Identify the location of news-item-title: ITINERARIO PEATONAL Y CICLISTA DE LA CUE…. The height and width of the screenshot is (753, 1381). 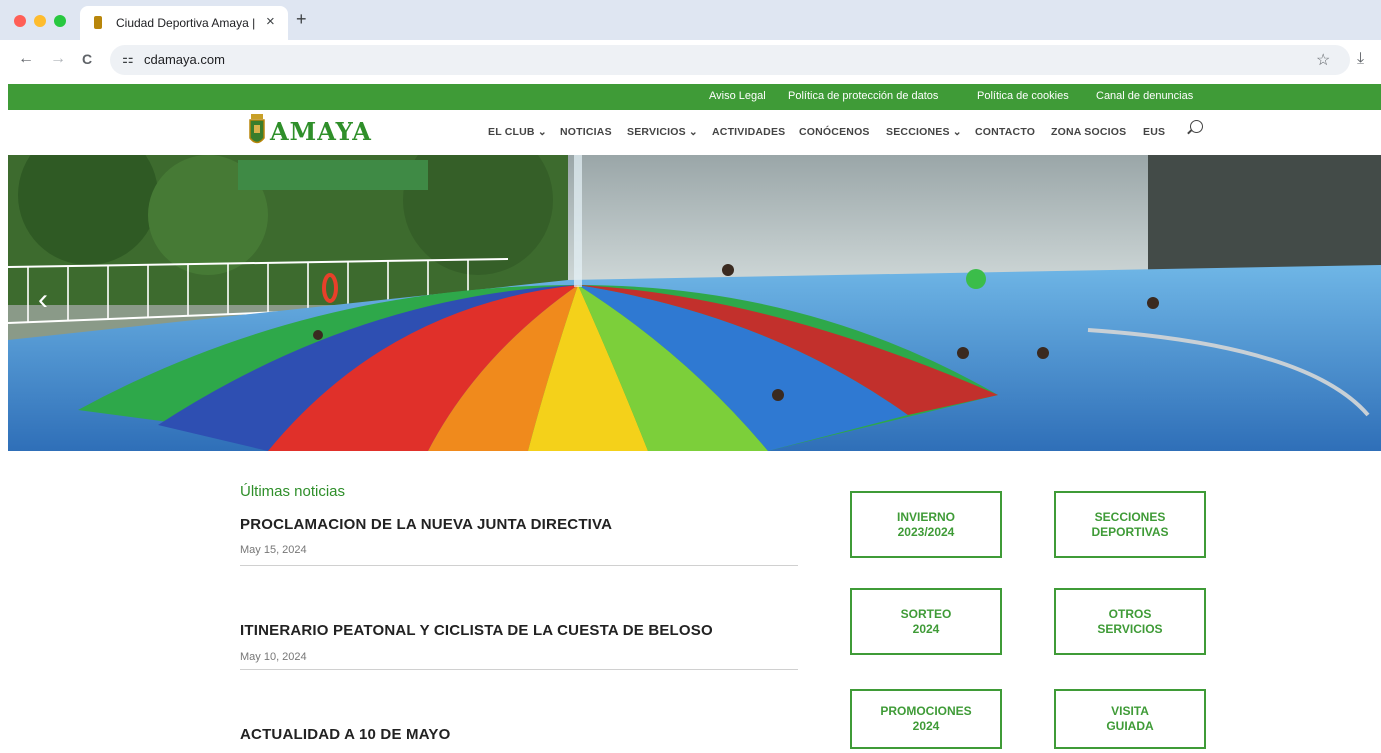
(476, 630).